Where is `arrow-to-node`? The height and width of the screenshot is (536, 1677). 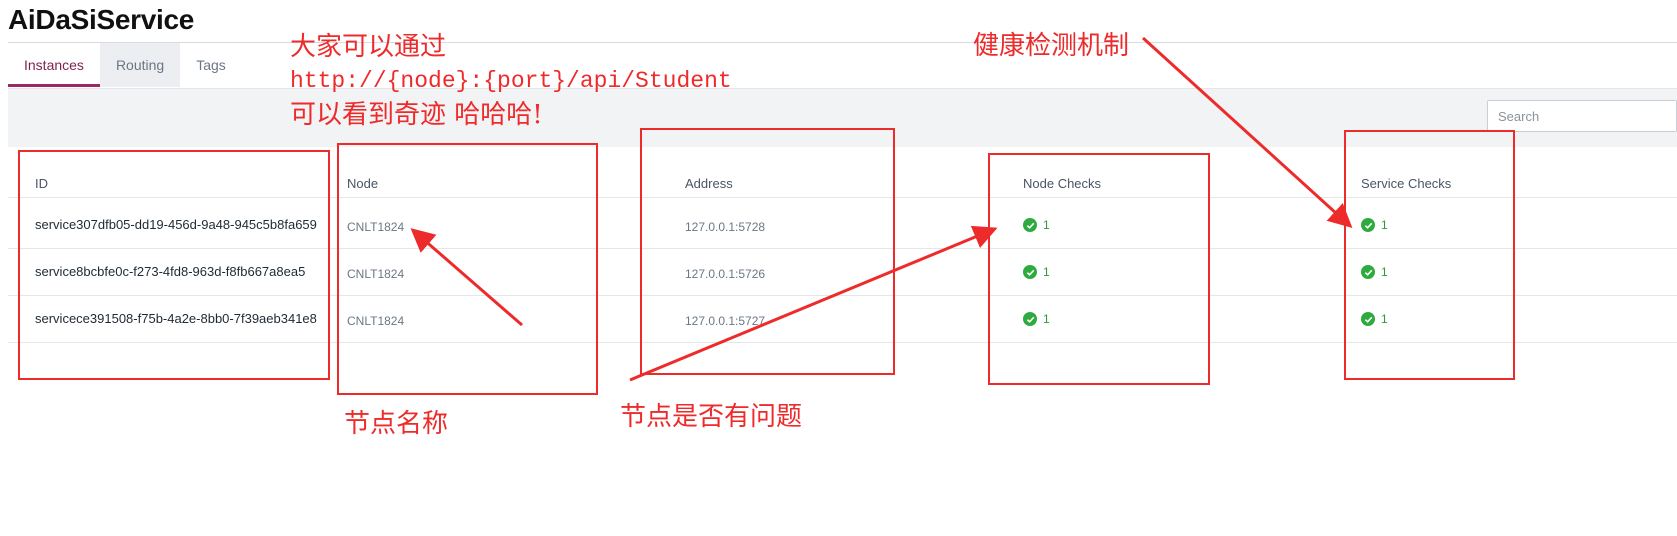
arrow-to-node is located at coordinates (466, 277).